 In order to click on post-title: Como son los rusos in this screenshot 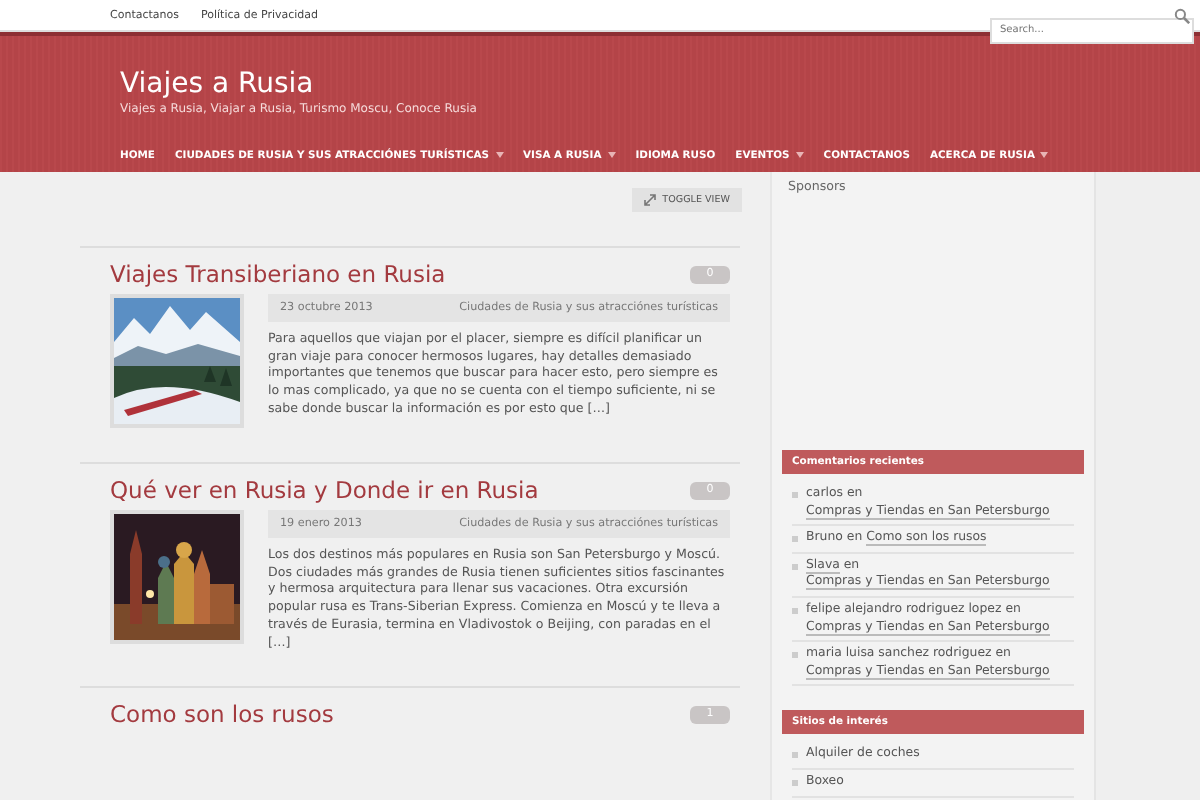, I will do `click(222, 714)`.